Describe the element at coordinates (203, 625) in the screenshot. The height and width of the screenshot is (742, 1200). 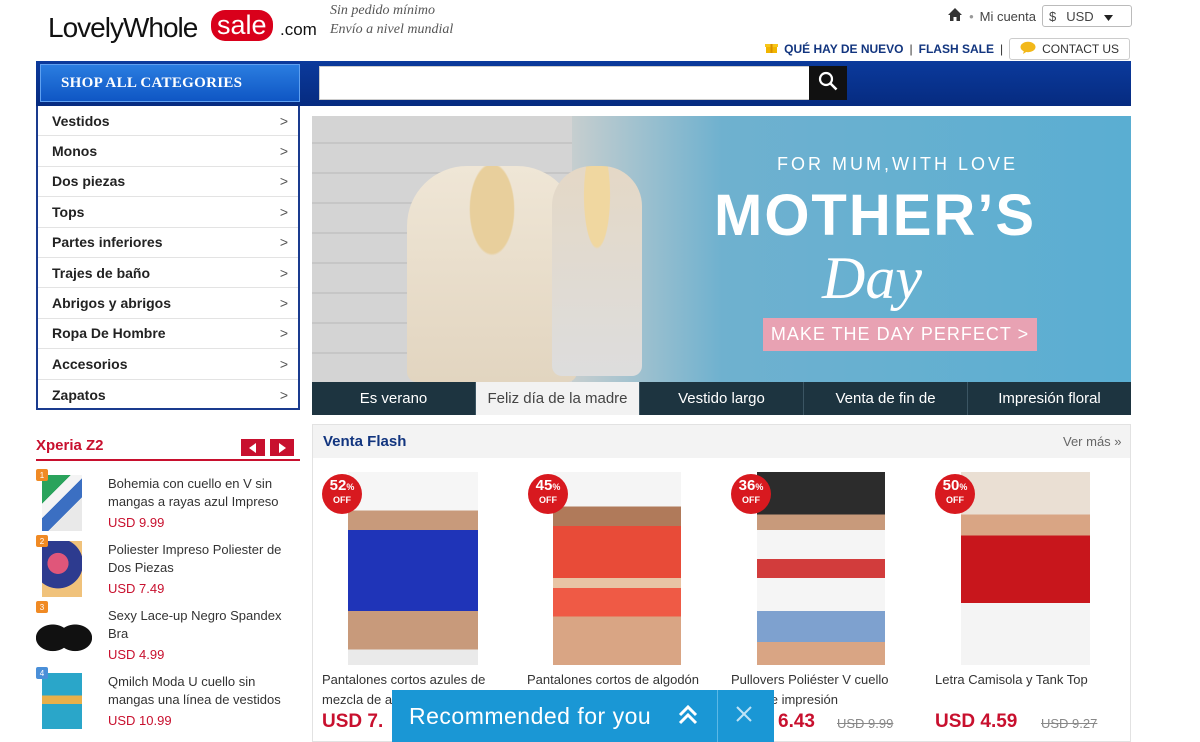
I see `product-name: Sexy Lace-up Negro Spandex Bra` at that location.